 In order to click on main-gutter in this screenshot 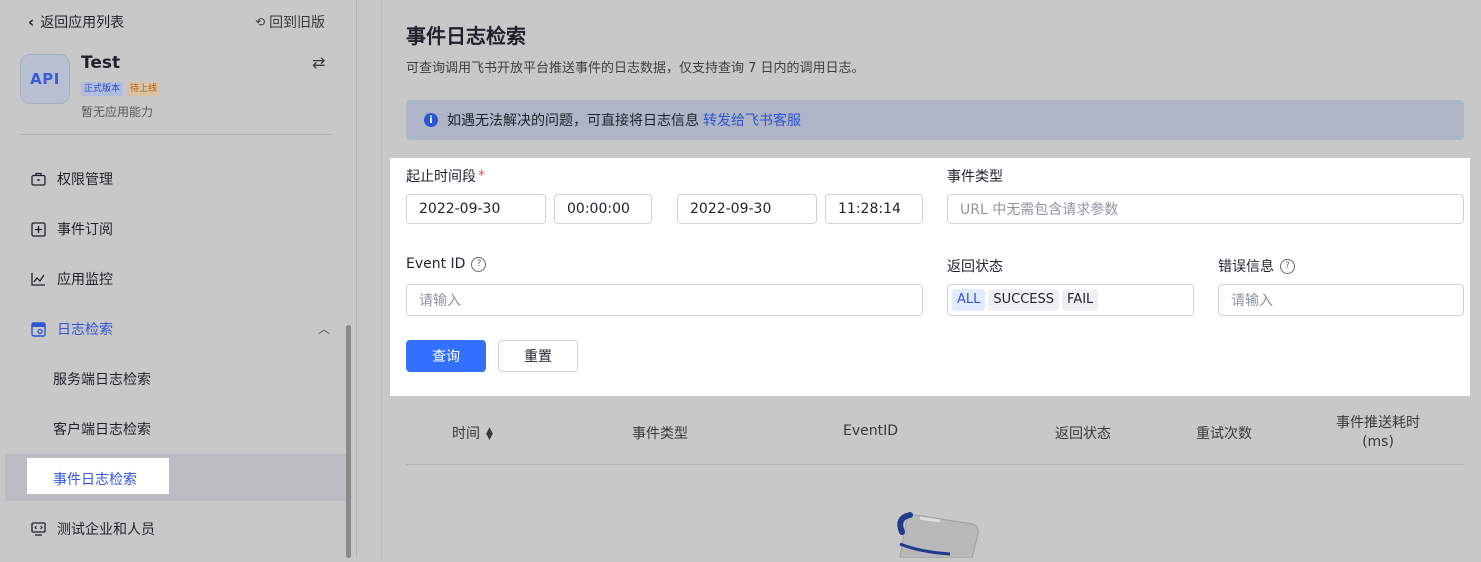, I will do `click(369, 279)`.